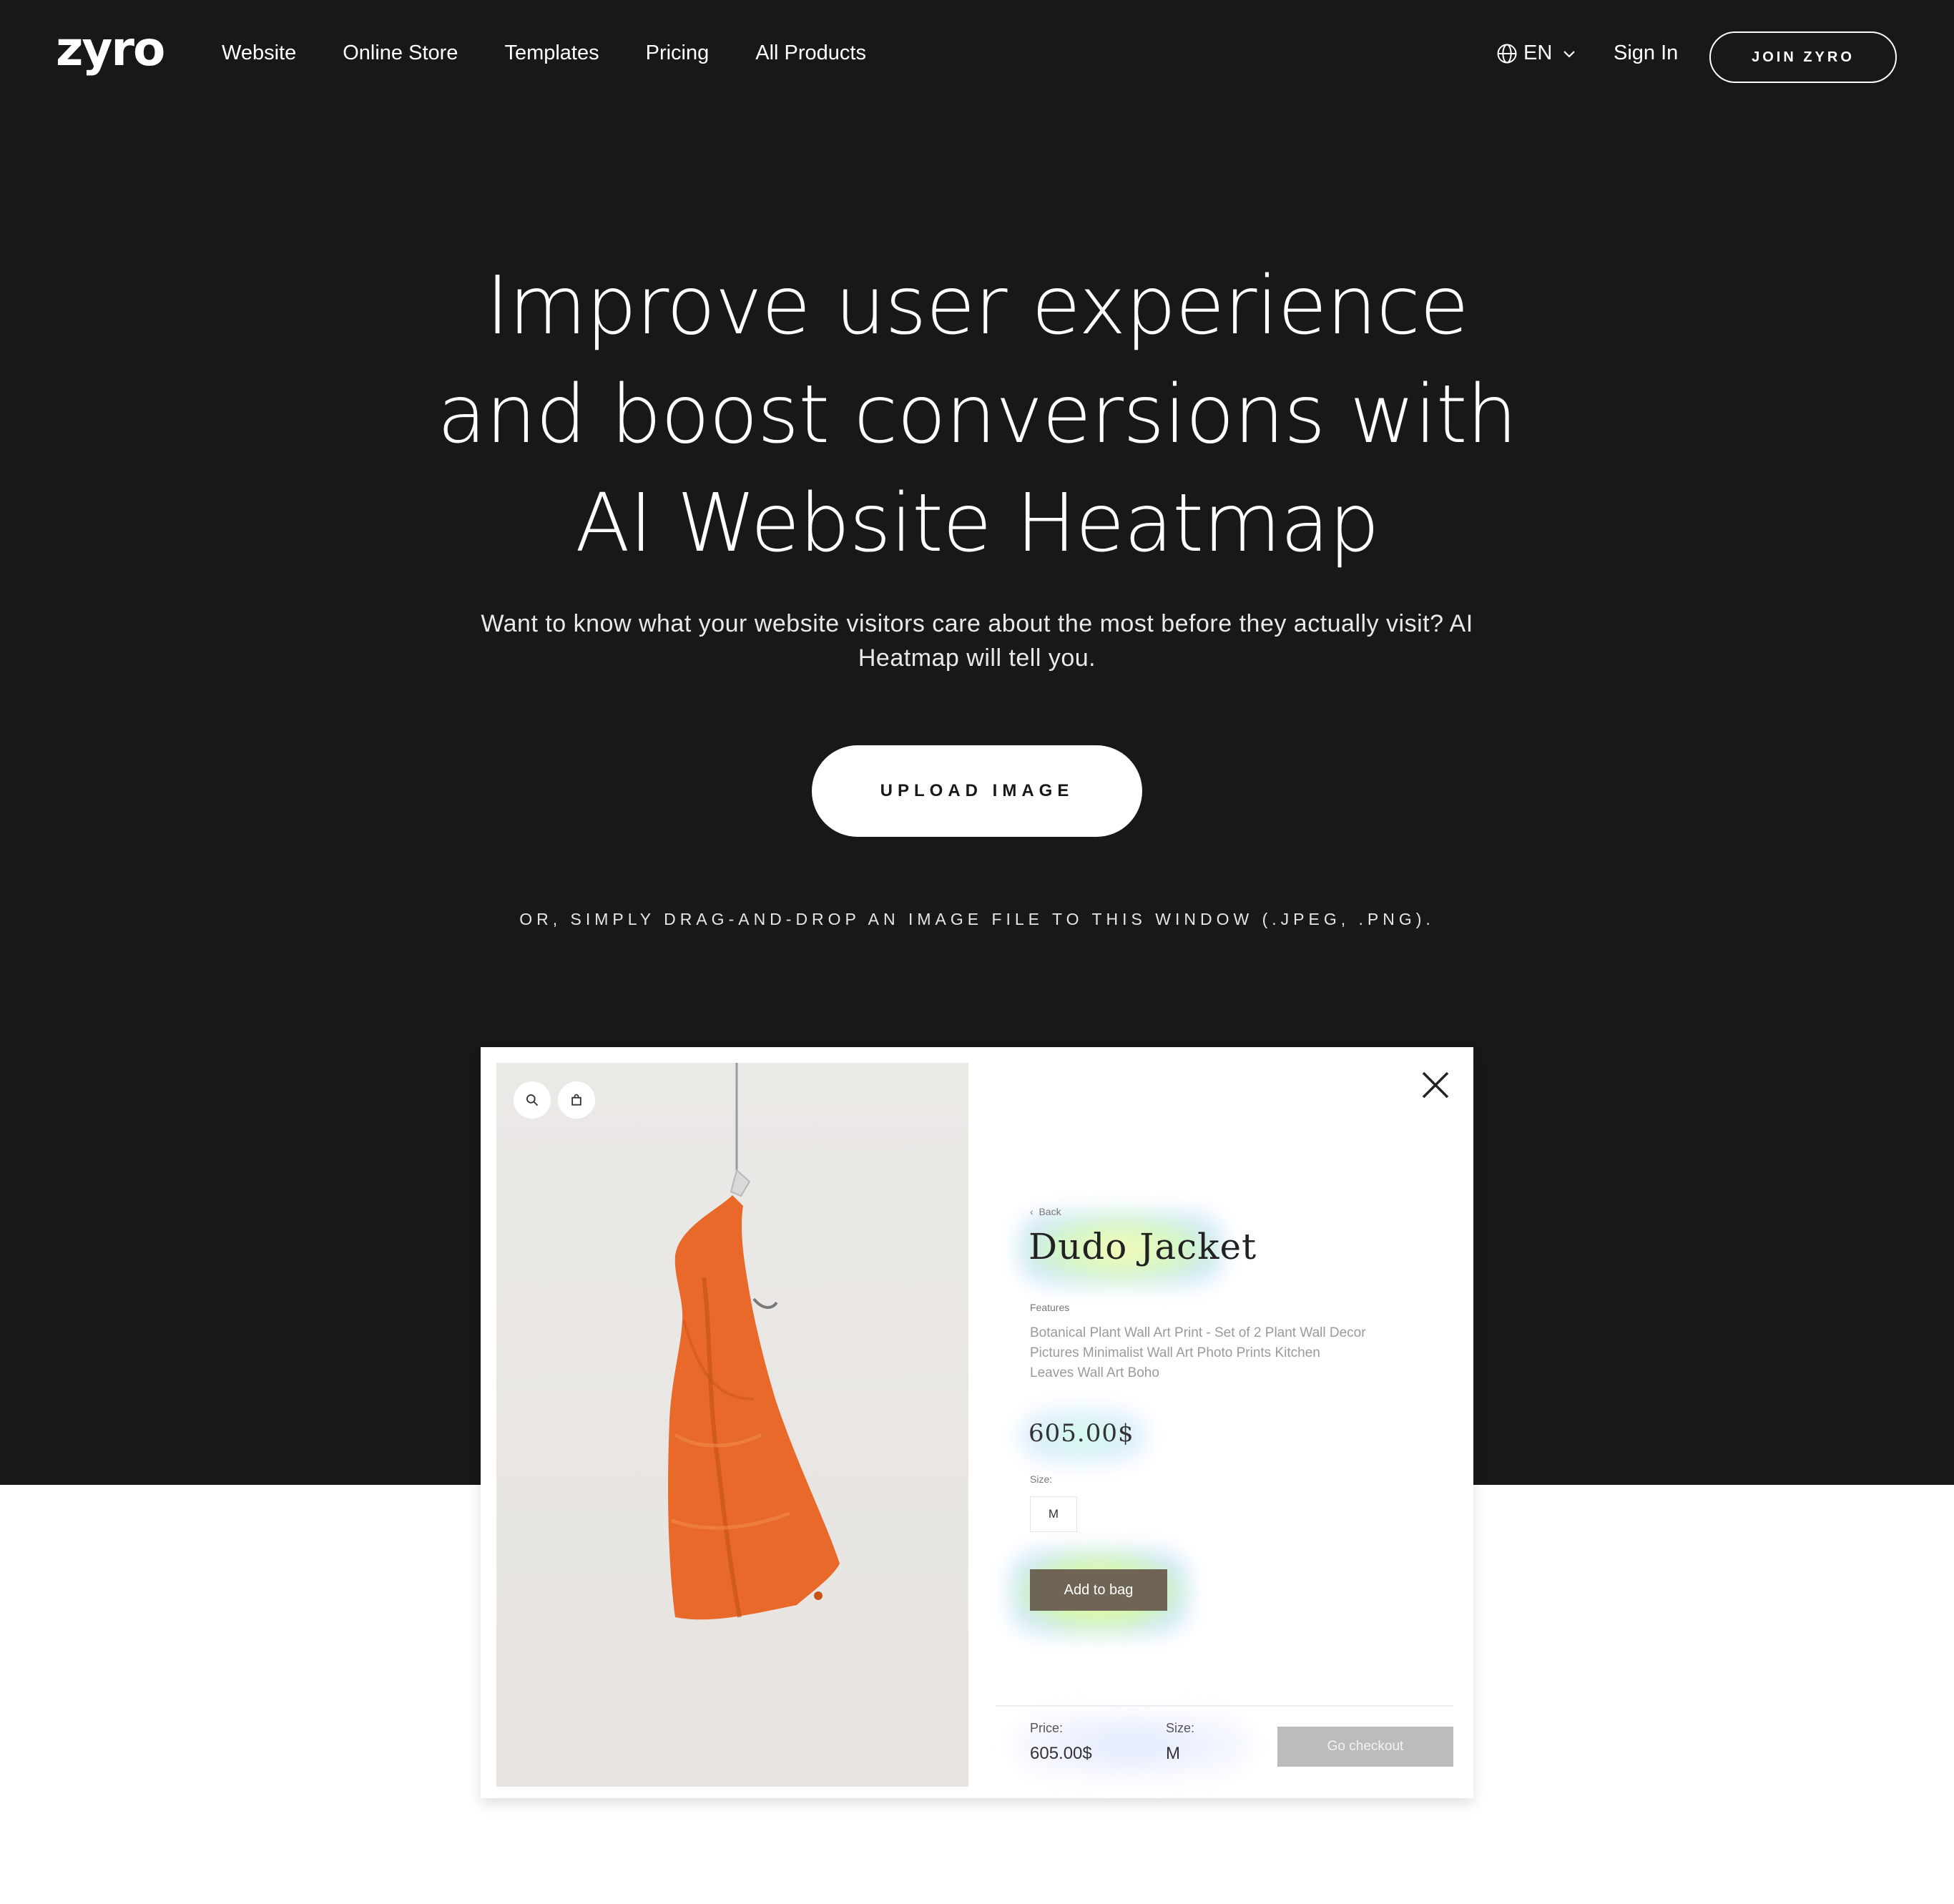 The width and height of the screenshot is (1954, 1904). I want to click on footer-divider, so click(1224, 1706).